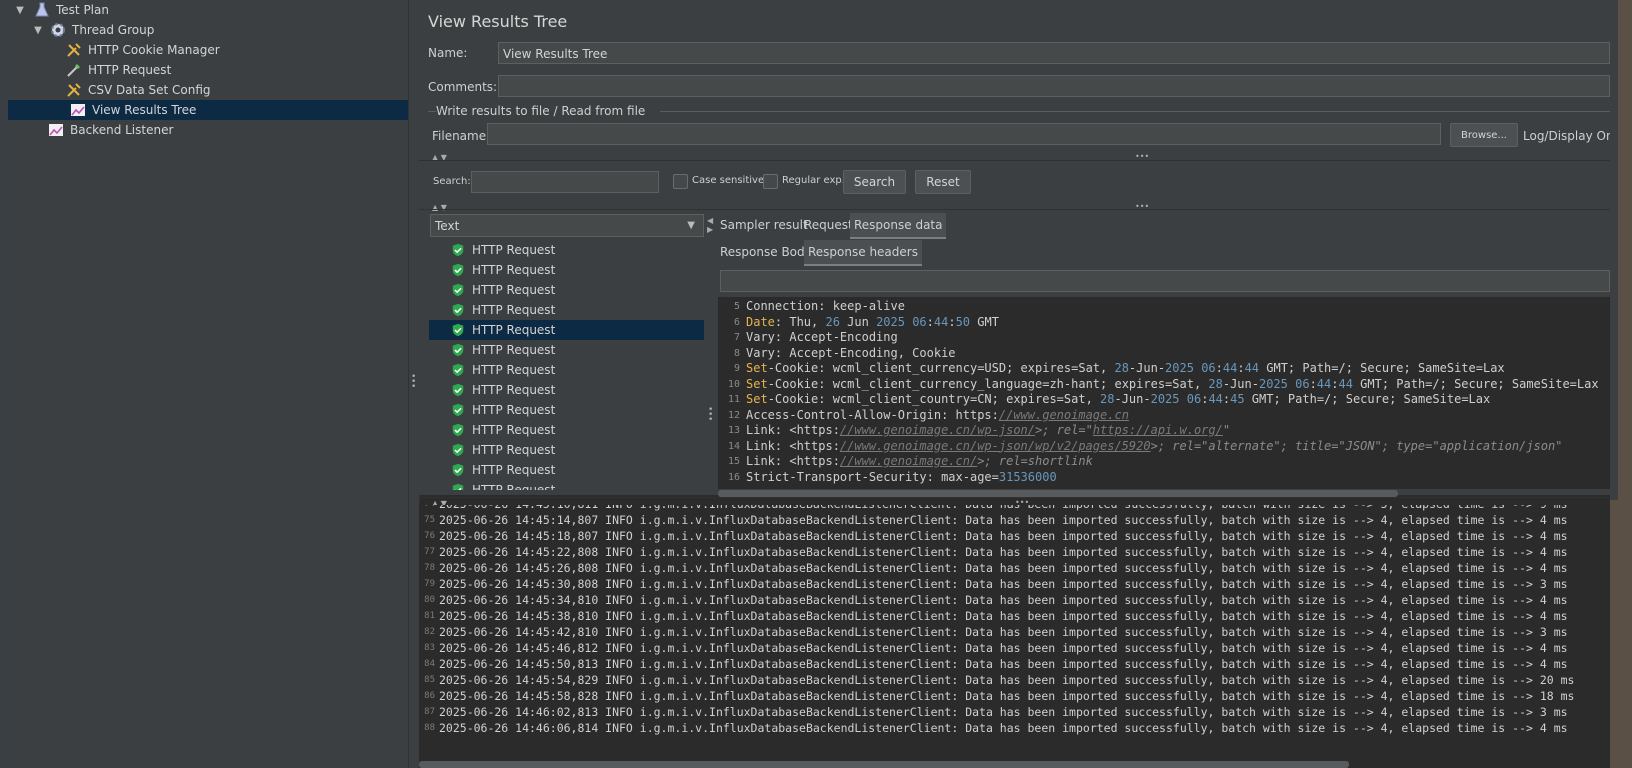 Image resolution: width=1632 pixels, height=768 pixels. What do you see at coordinates (1157, 430) in the screenshot?
I see `code-token: https://api.w.org/` at bounding box center [1157, 430].